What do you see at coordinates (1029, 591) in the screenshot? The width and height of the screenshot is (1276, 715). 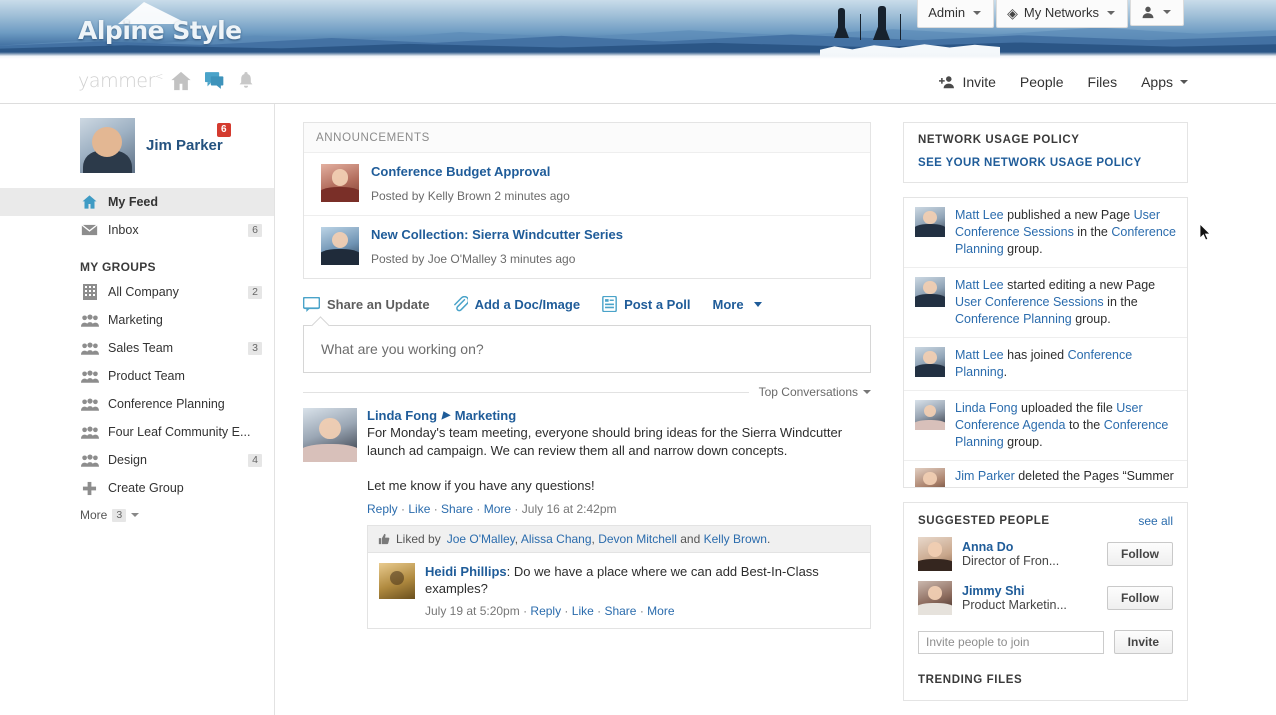 I see `suggested-person-name: Jimmy Shi` at bounding box center [1029, 591].